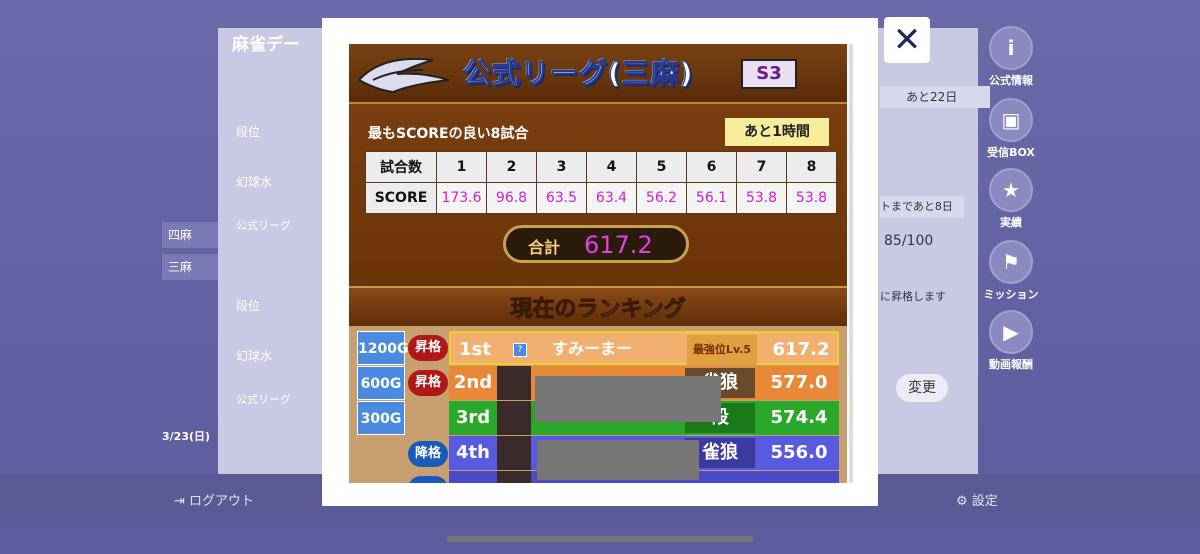  Describe the element at coordinates (711, 198) in the screenshot. I see `game-score: 56.1` at that location.